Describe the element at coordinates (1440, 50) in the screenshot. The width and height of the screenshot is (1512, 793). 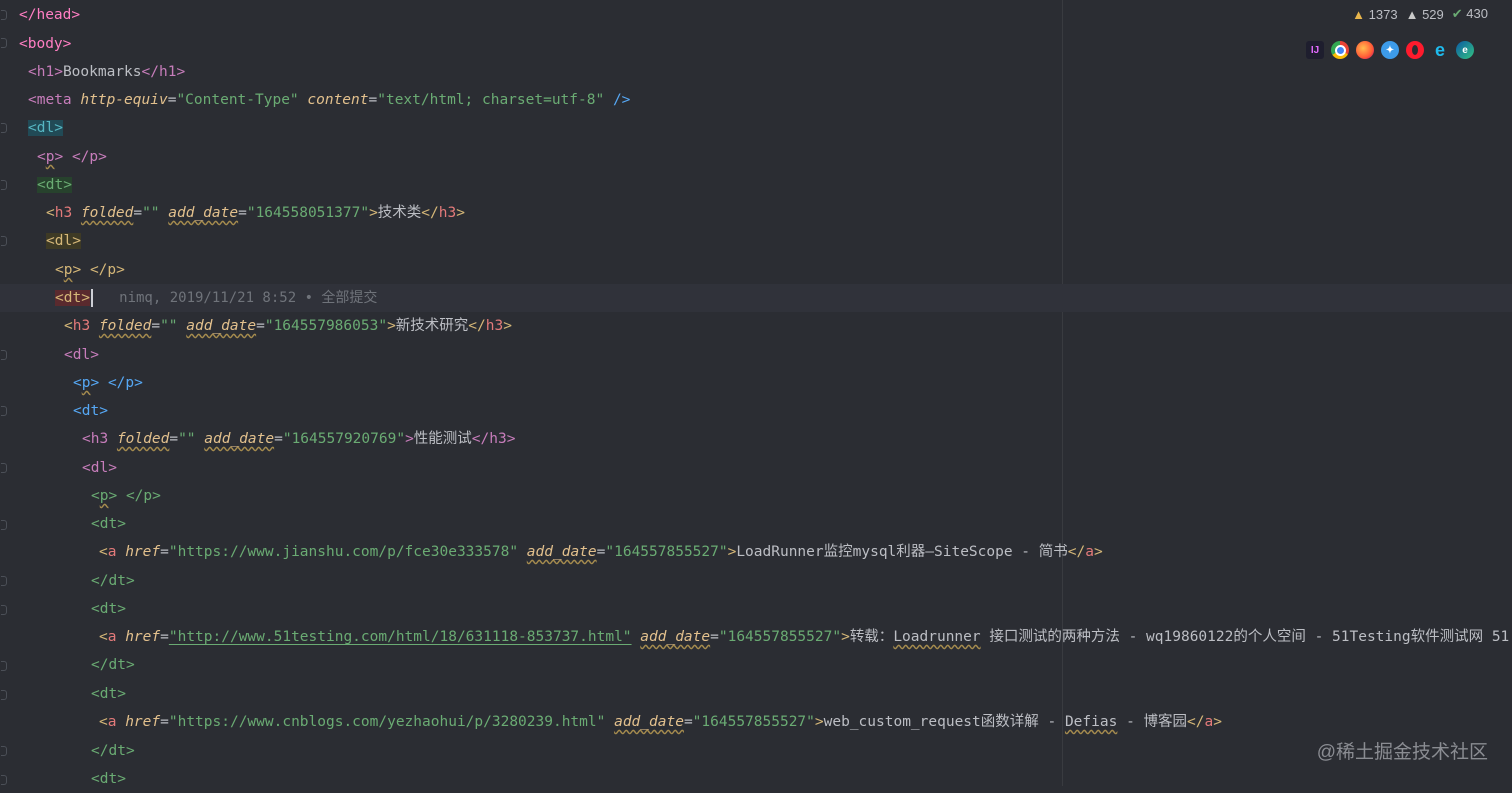
I see `ie-icon: e` at that location.